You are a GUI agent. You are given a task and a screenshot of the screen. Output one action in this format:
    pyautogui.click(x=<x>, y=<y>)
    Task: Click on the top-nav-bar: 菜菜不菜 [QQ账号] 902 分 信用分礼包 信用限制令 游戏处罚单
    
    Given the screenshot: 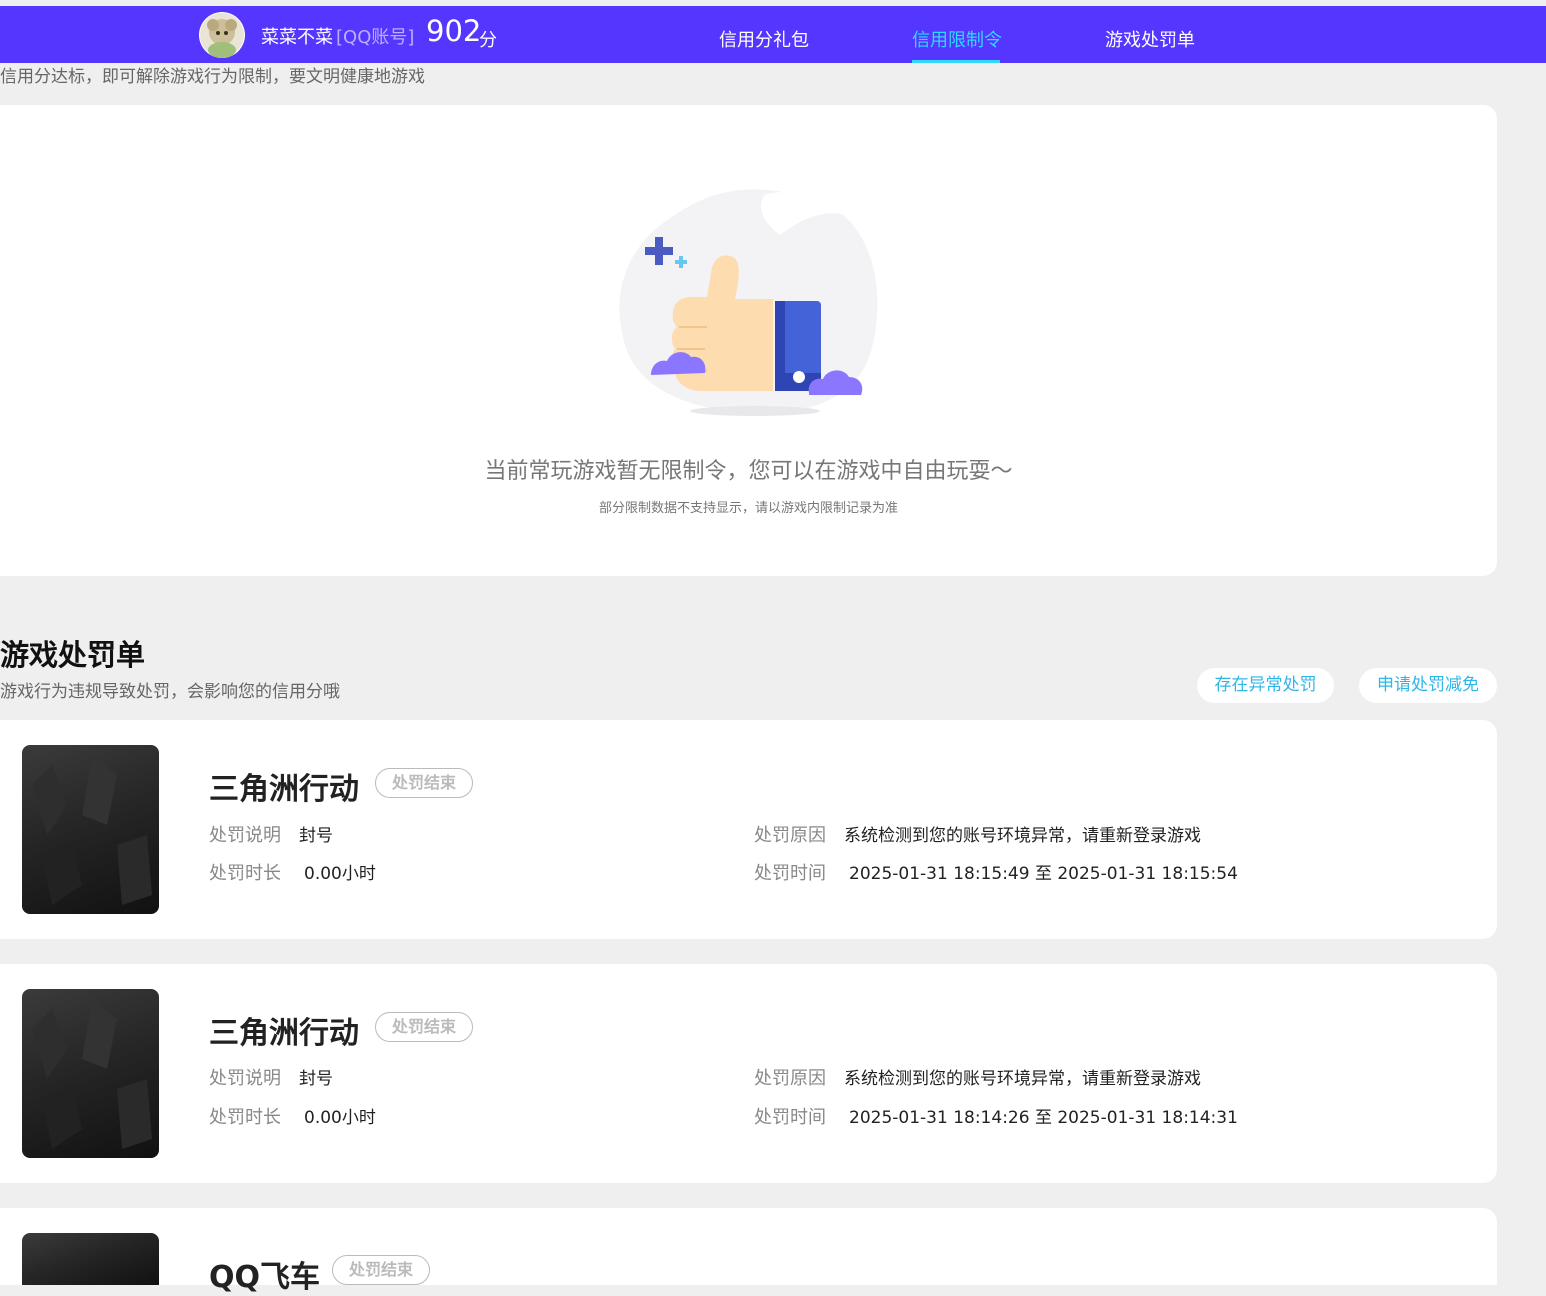 What is the action you would take?
    pyautogui.click(x=773, y=34)
    